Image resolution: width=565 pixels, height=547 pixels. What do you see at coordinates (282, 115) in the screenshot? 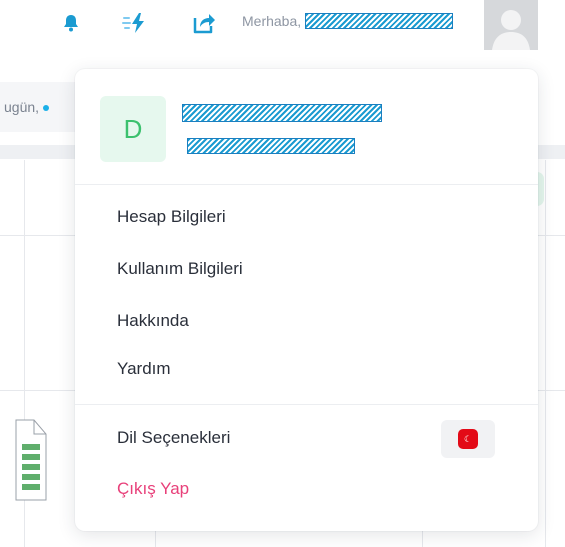
I see `redacted-user-name` at bounding box center [282, 115].